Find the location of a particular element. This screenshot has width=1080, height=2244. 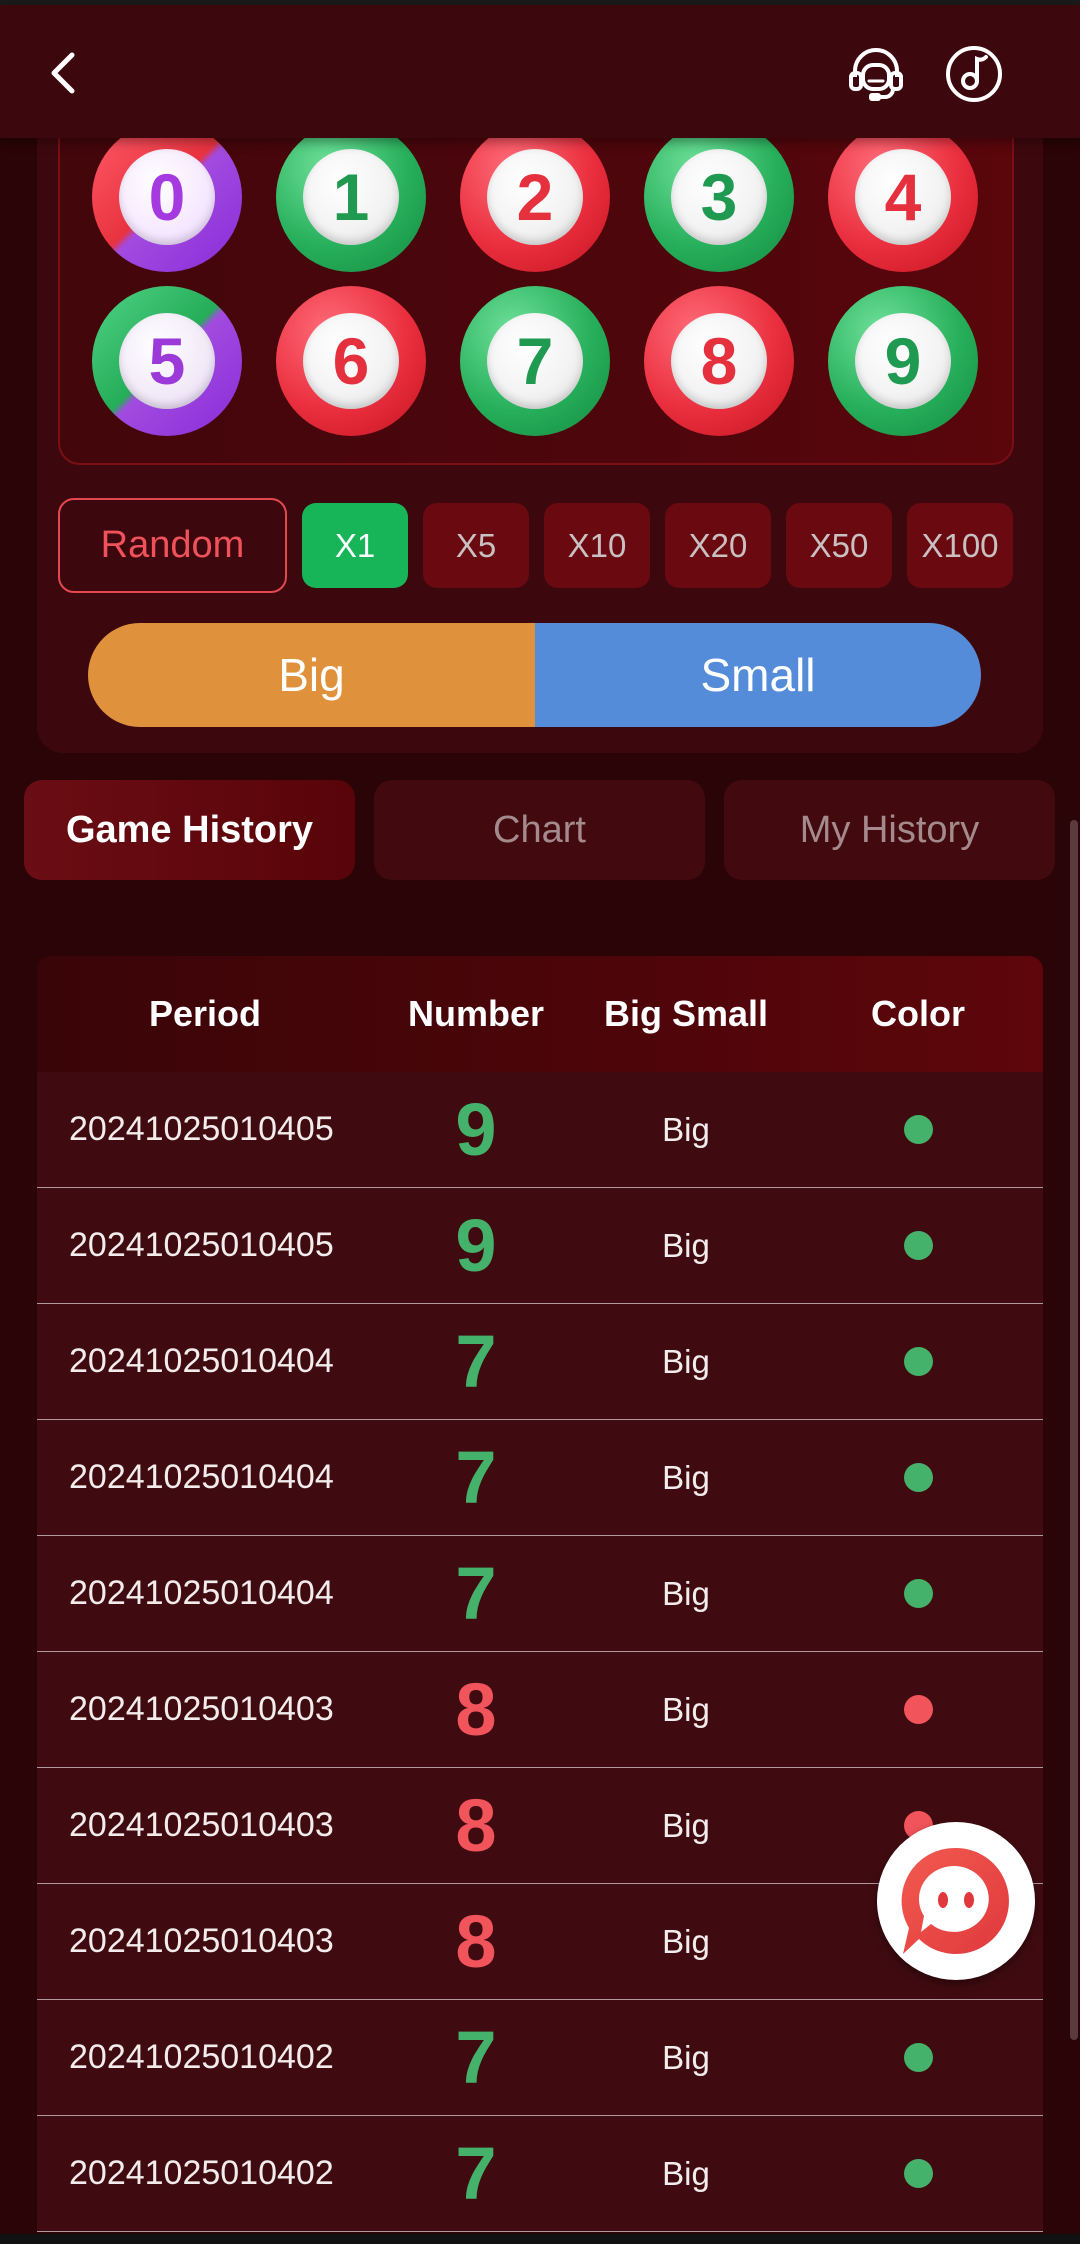

number-balls-grid: 01234 56789 is located at coordinates (536, 293).